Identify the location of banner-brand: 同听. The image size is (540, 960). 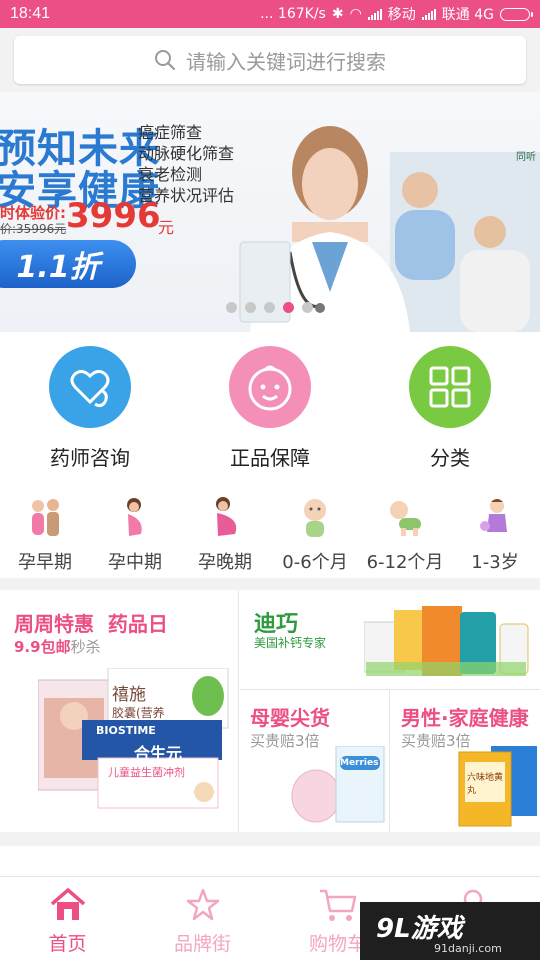
(526, 157).